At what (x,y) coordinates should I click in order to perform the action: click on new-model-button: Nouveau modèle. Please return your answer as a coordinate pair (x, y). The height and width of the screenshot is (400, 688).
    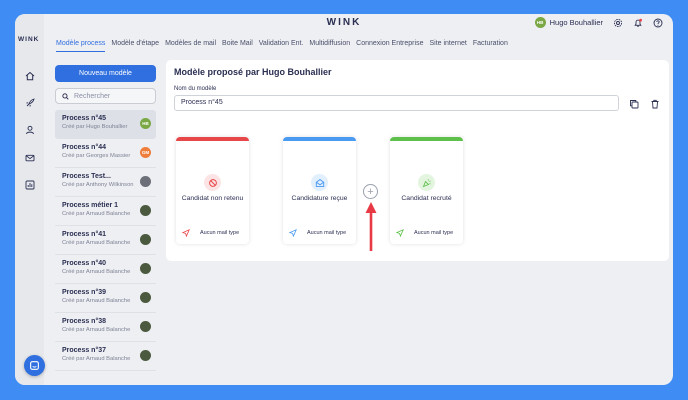
    Looking at the image, I should click on (105, 73).